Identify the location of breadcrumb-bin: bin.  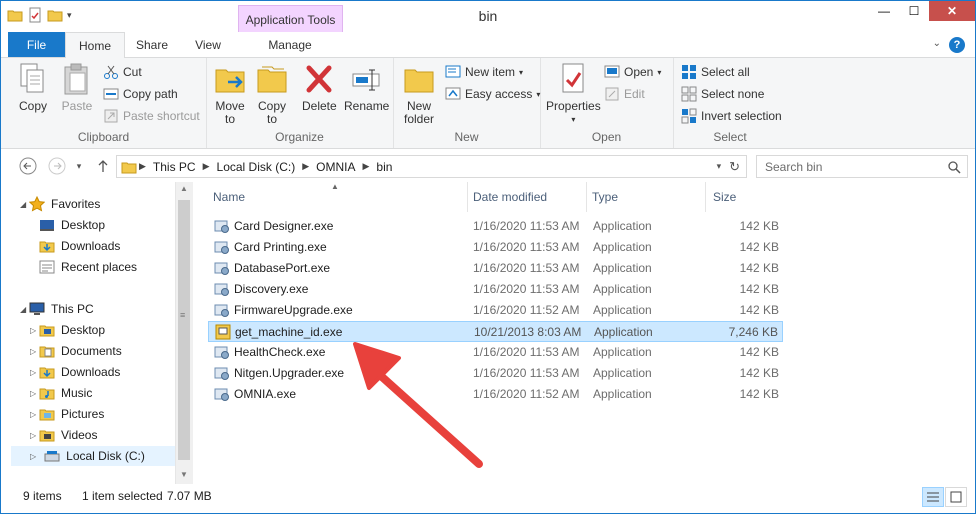
(384, 167).